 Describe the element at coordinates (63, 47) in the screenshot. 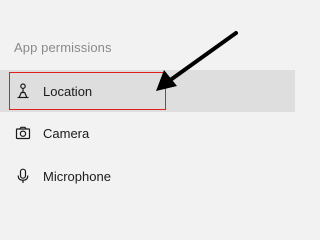

I see `section-title: App permissions` at that location.